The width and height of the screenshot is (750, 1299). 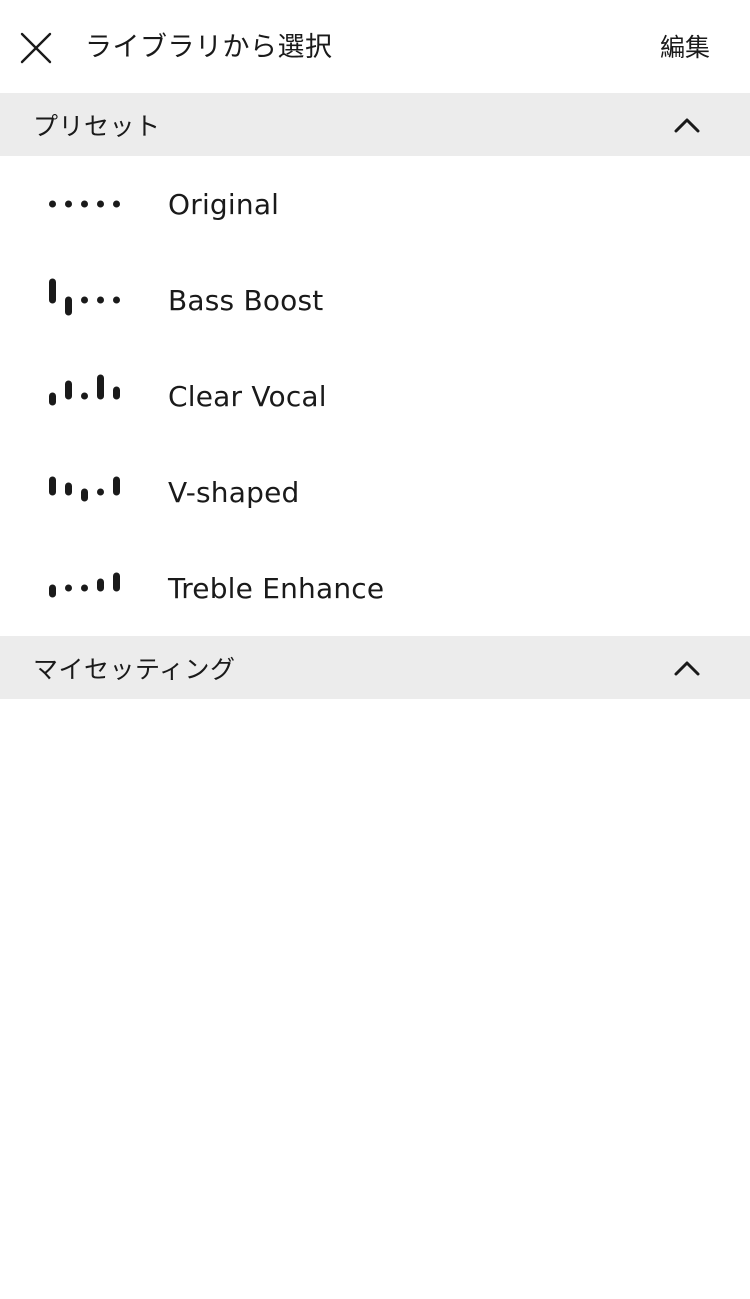 I want to click on section-title: マイセッティング, so click(x=134, y=669).